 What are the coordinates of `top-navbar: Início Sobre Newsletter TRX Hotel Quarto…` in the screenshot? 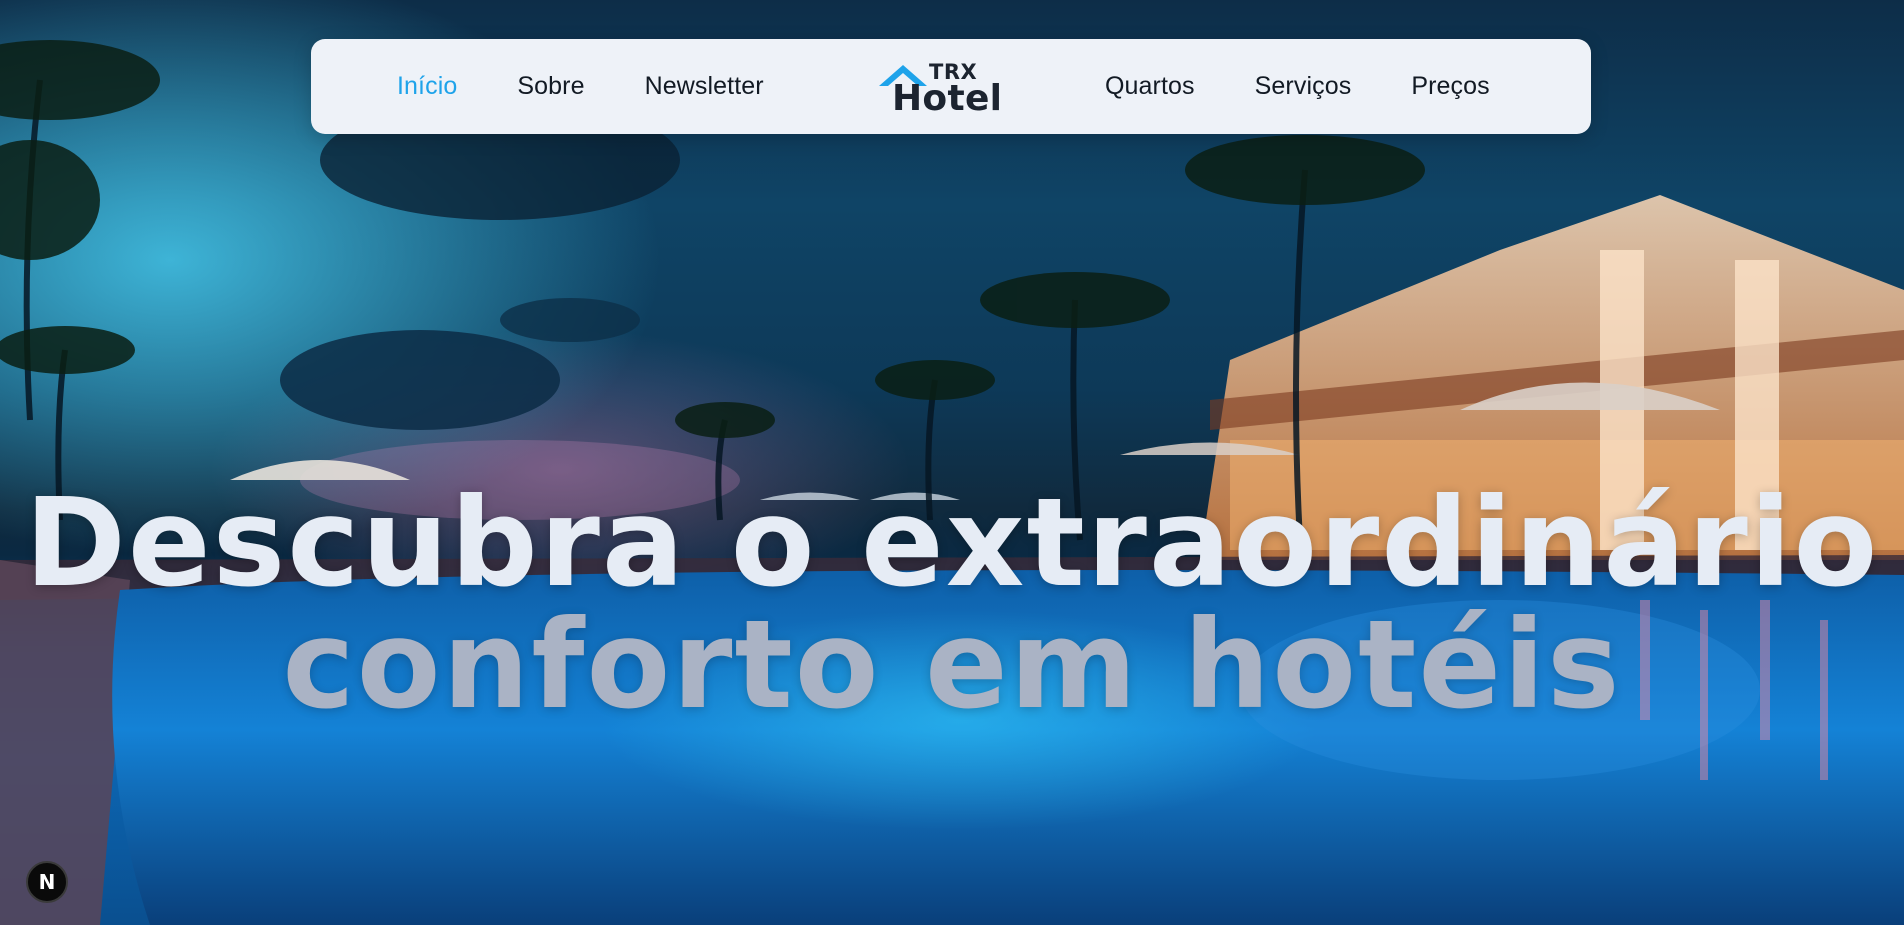 It's located at (951, 86).